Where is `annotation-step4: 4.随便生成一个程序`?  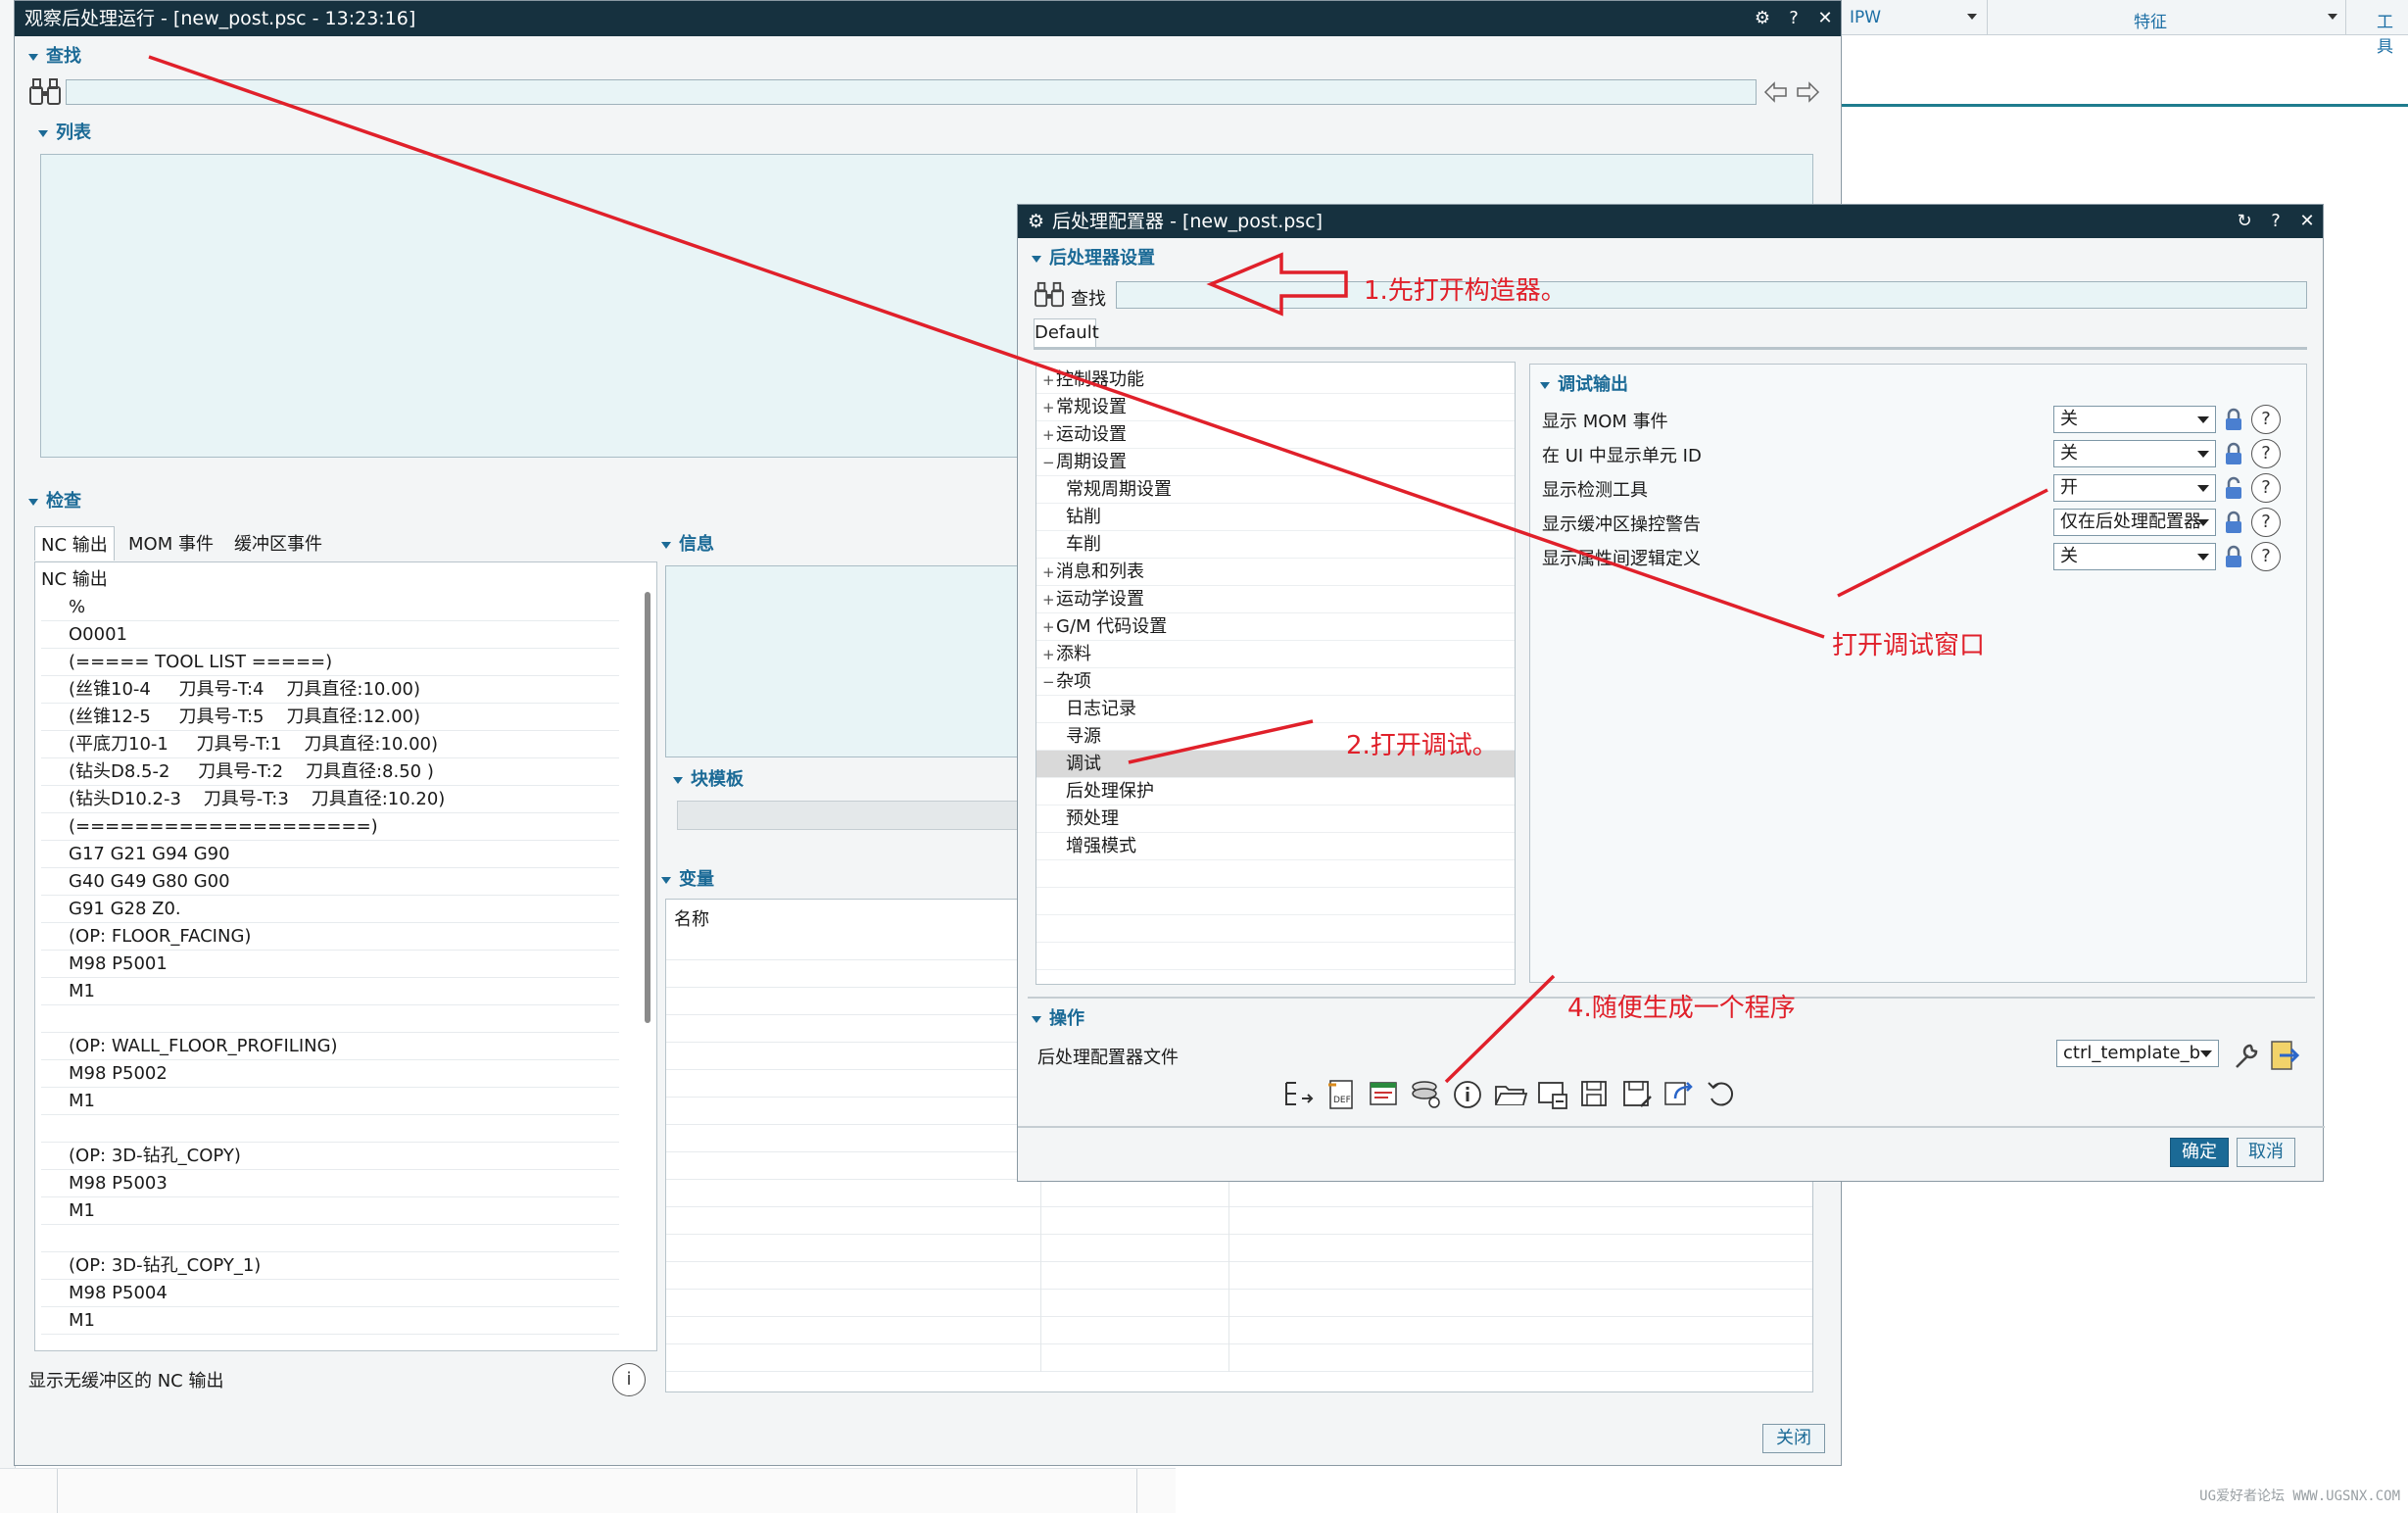
annotation-step4: 4.随便生成一个程序 is located at coordinates (1681, 1009).